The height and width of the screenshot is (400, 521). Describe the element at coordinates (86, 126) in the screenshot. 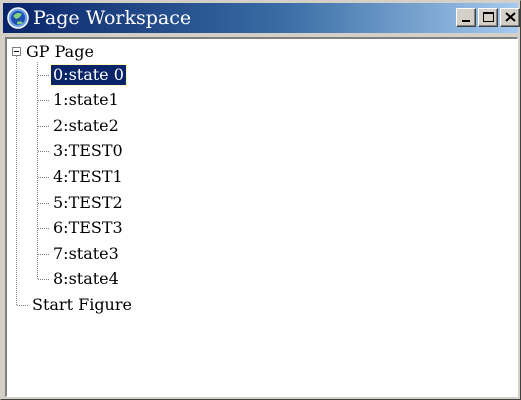

I see `tree-item-state-2: 2:state2` at that location.